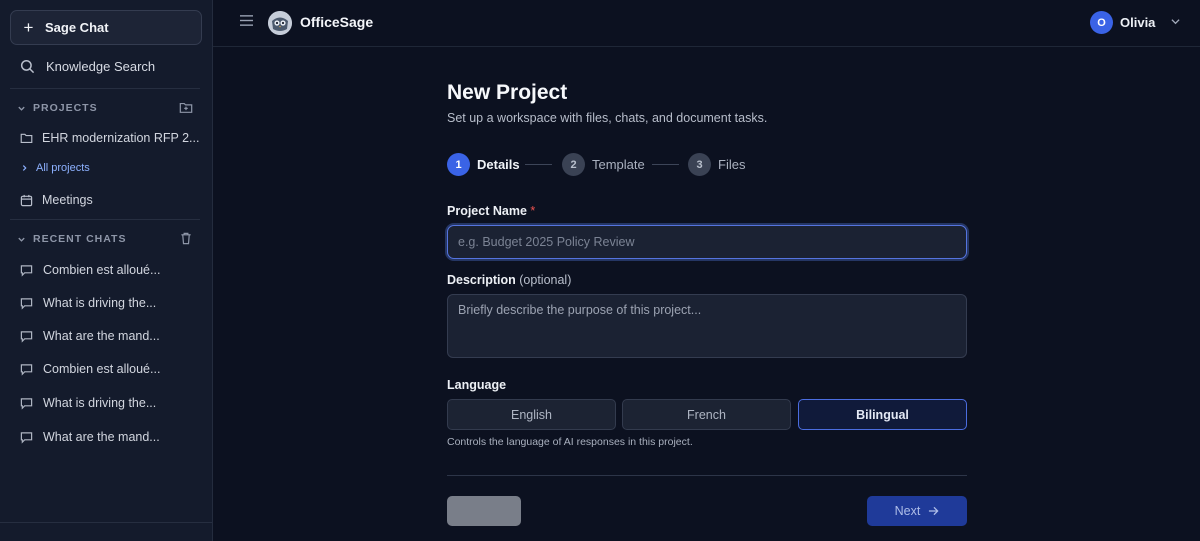 The width and height of the screenshot is (1200, 541). I want to click on hamburger-icon, so click(246, 20).